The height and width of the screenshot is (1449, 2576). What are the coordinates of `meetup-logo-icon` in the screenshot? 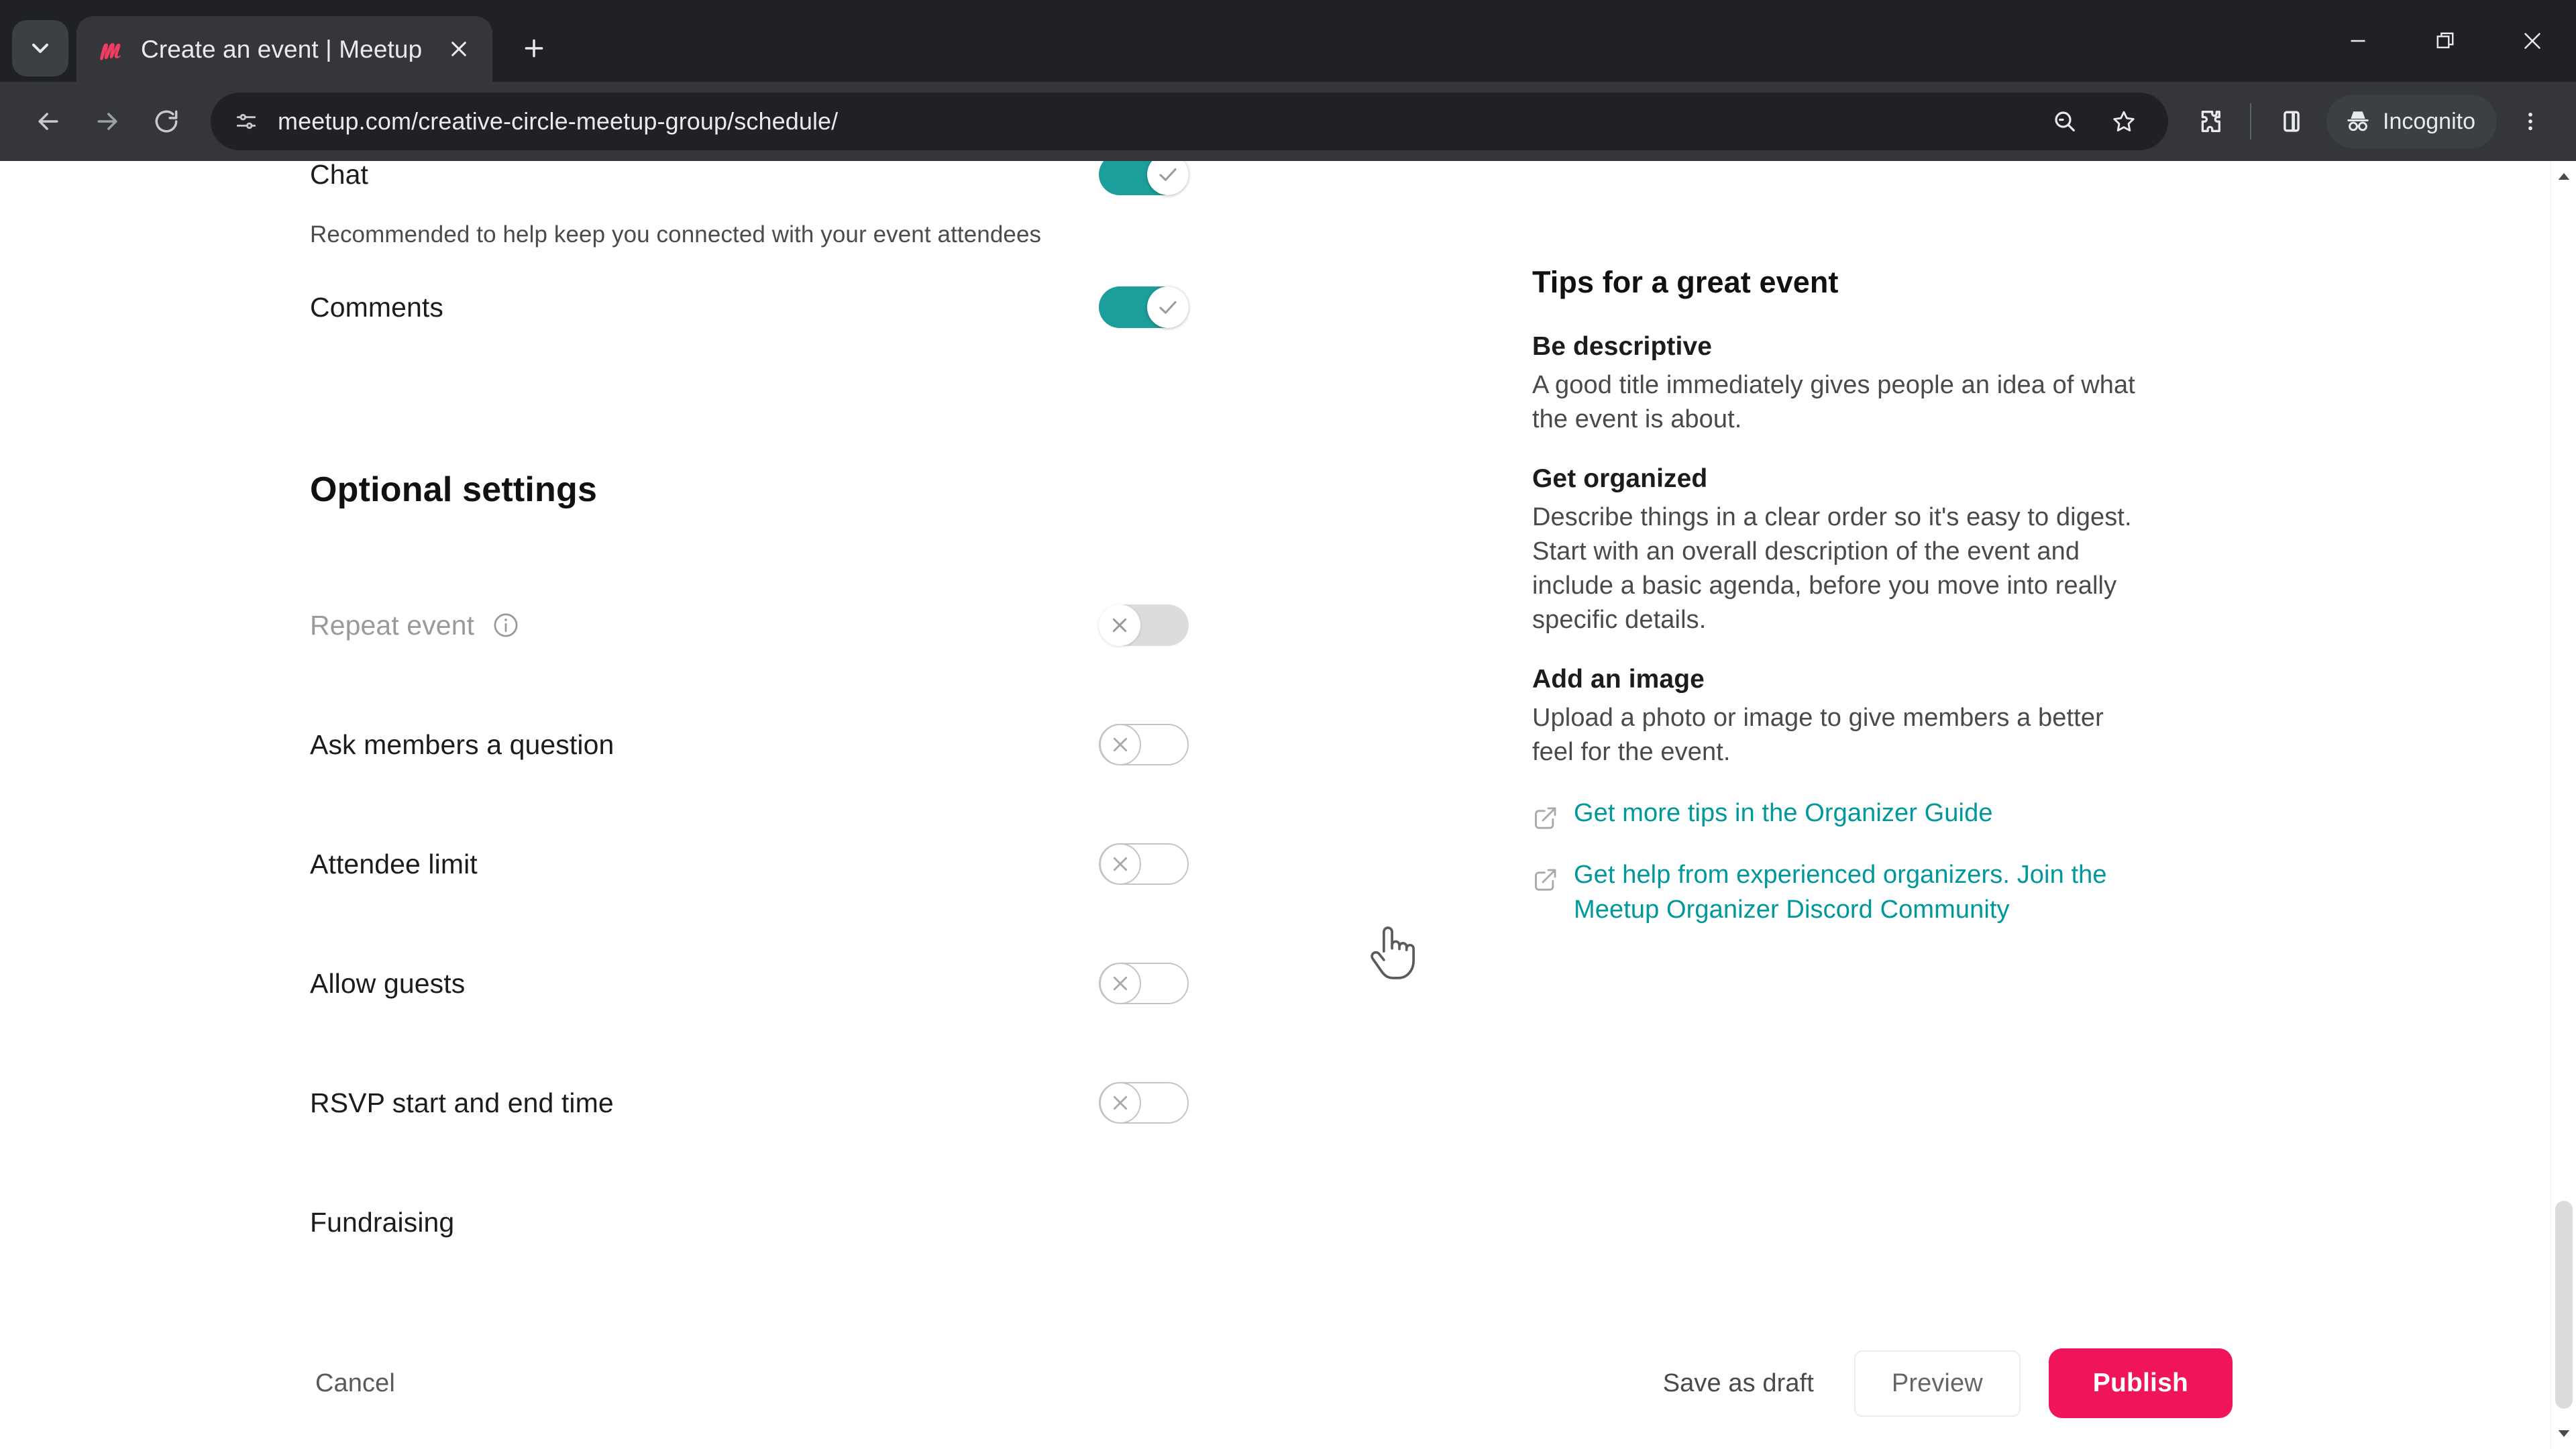 It's located at (111, 49).